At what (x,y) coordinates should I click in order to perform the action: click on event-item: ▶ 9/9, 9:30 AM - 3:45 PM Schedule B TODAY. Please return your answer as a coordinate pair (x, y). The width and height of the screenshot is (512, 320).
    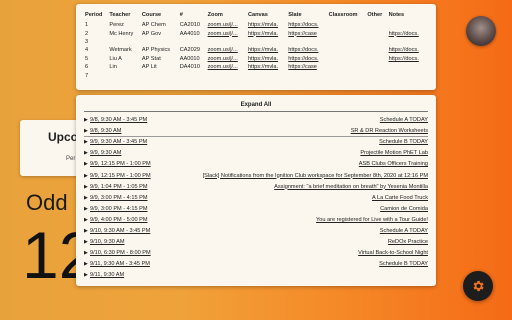
    Looking at the image, I should click on (256, 142).